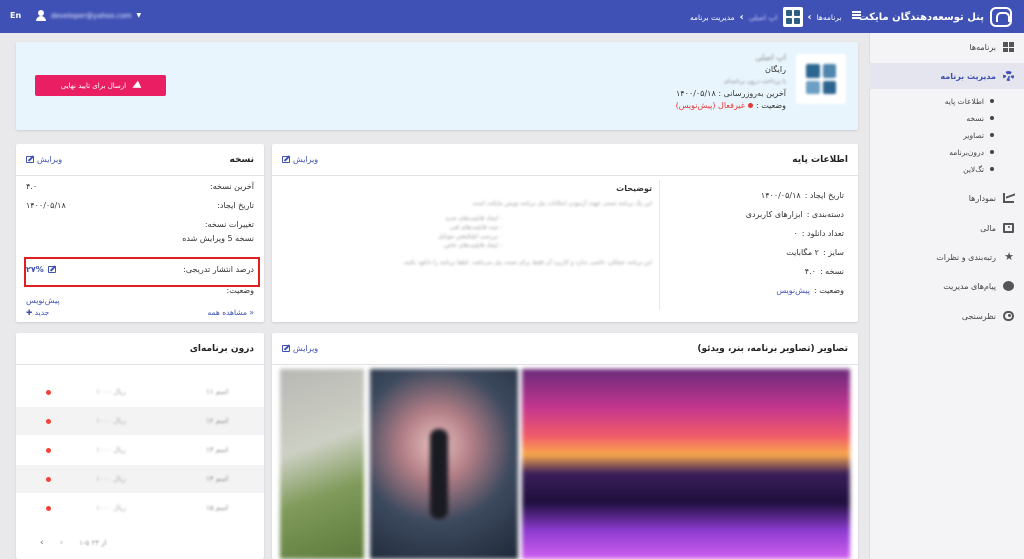 This screenshot has width=1024, height=559. What do you see at coordinates (140, 479) in the screenshot?
I see `table-row: ۱۰۰۰ ریال اسم ۱۴` at bounding box center [140, 479].